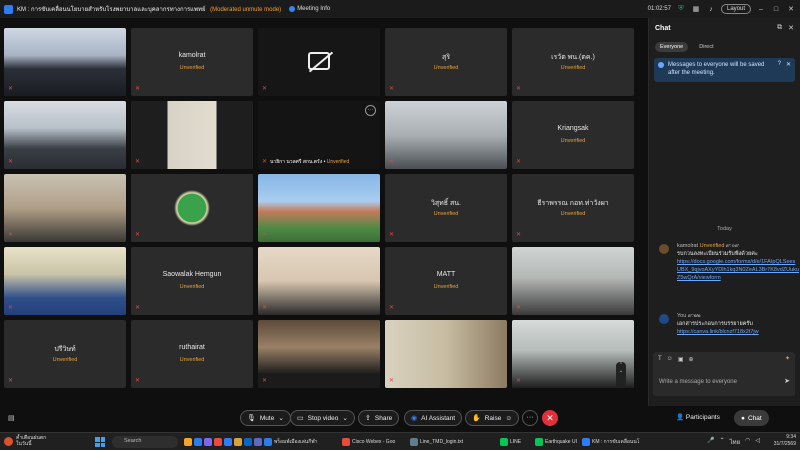 The height and width of the screenshot is (450, 800). Describe the element at coordinates (145, 442) in the screenshot. I see `taskbar-search: Search` at that location.